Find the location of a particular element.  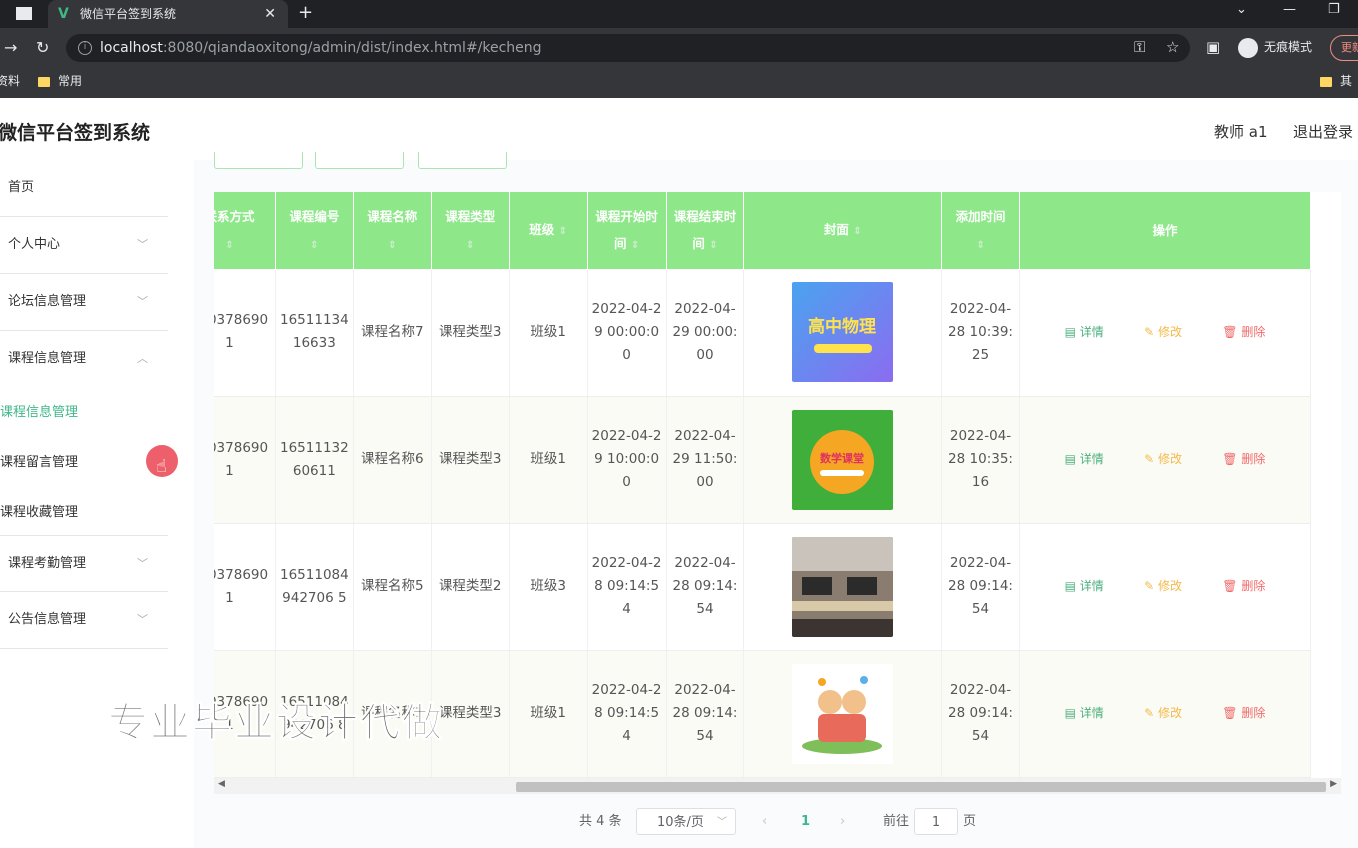

reload-icon: ↻ is located at coordinates (42, 47).